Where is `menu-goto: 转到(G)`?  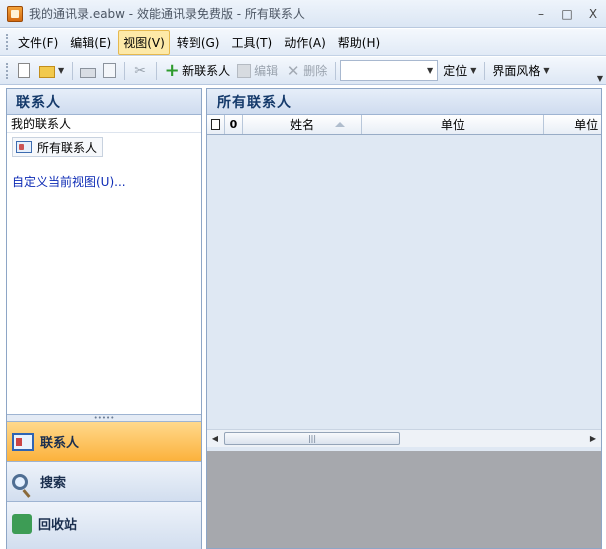 menu-goto: 转到(G) is located at coordinates (198, 42).